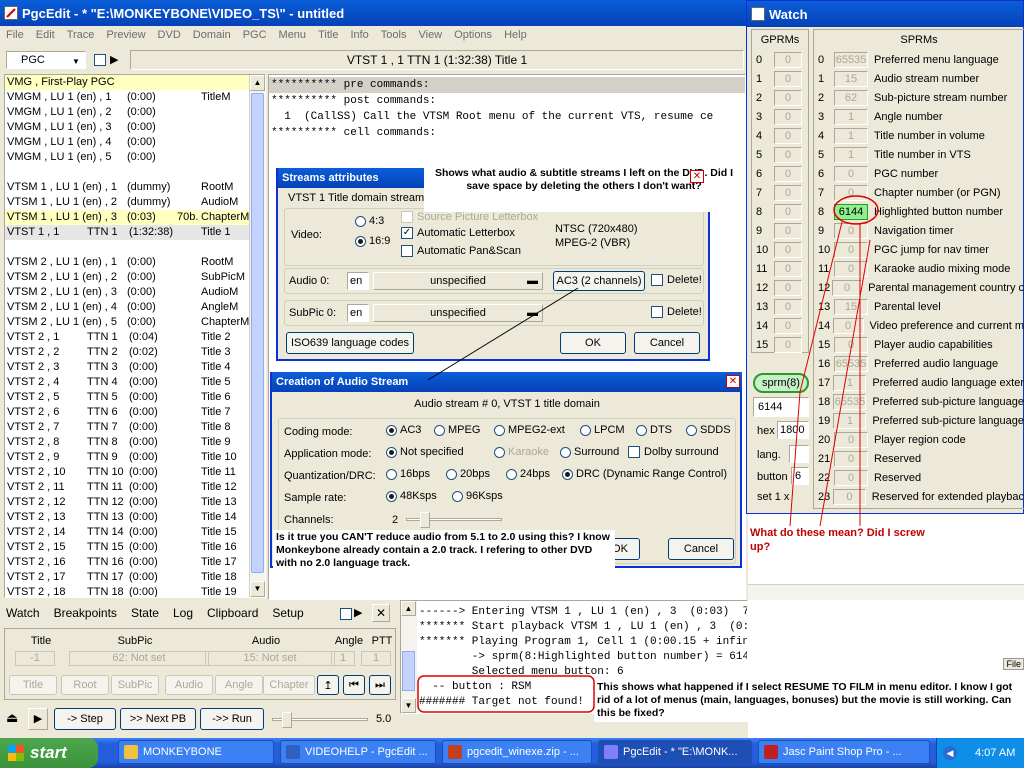  What do you see at coordinates (135, 382) in the screenshot?
I see `pgc-list-item: VTST 2 , 4 TTN 4 (0:00) Title 5` at bounding box center [135, 382].